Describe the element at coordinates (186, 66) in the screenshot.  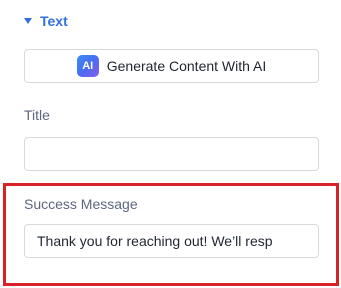
I see `generate-content-label: Generate Content With AI` at that location.